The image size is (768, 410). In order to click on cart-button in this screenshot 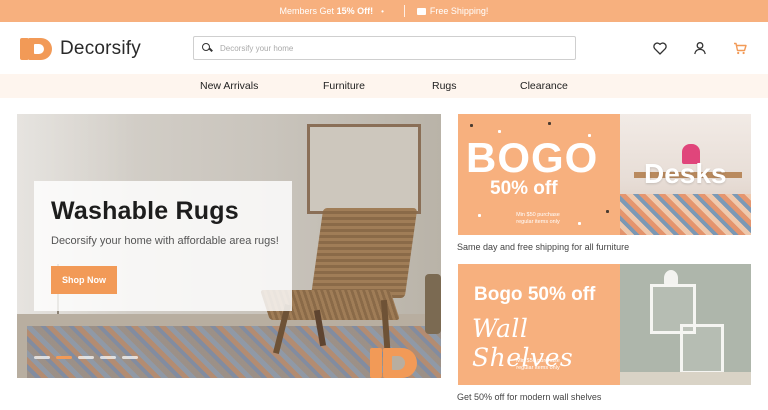, I will do `click(740, 48)`.